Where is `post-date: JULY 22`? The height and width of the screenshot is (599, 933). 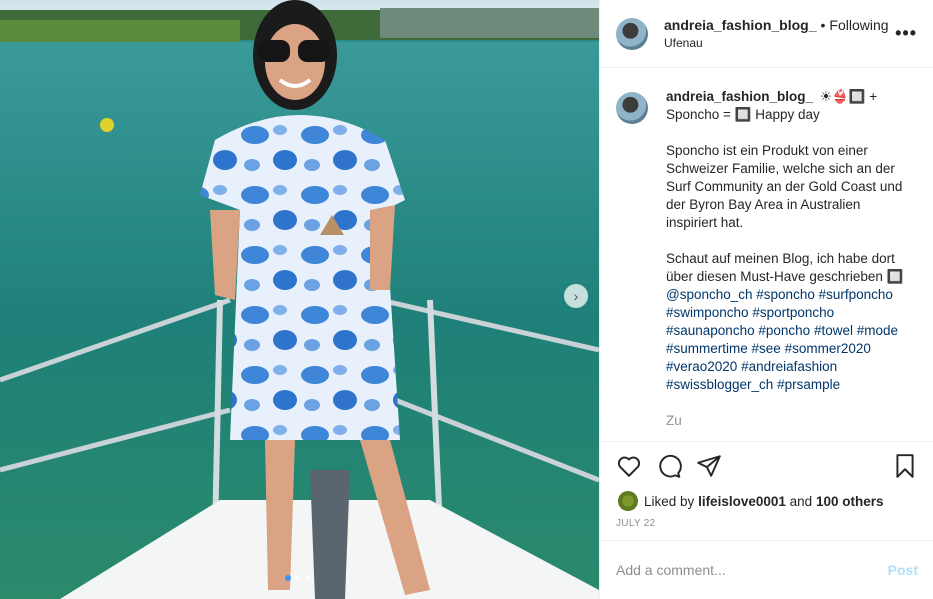
post-date: JULY 22 is located at coordinates (766, 527).